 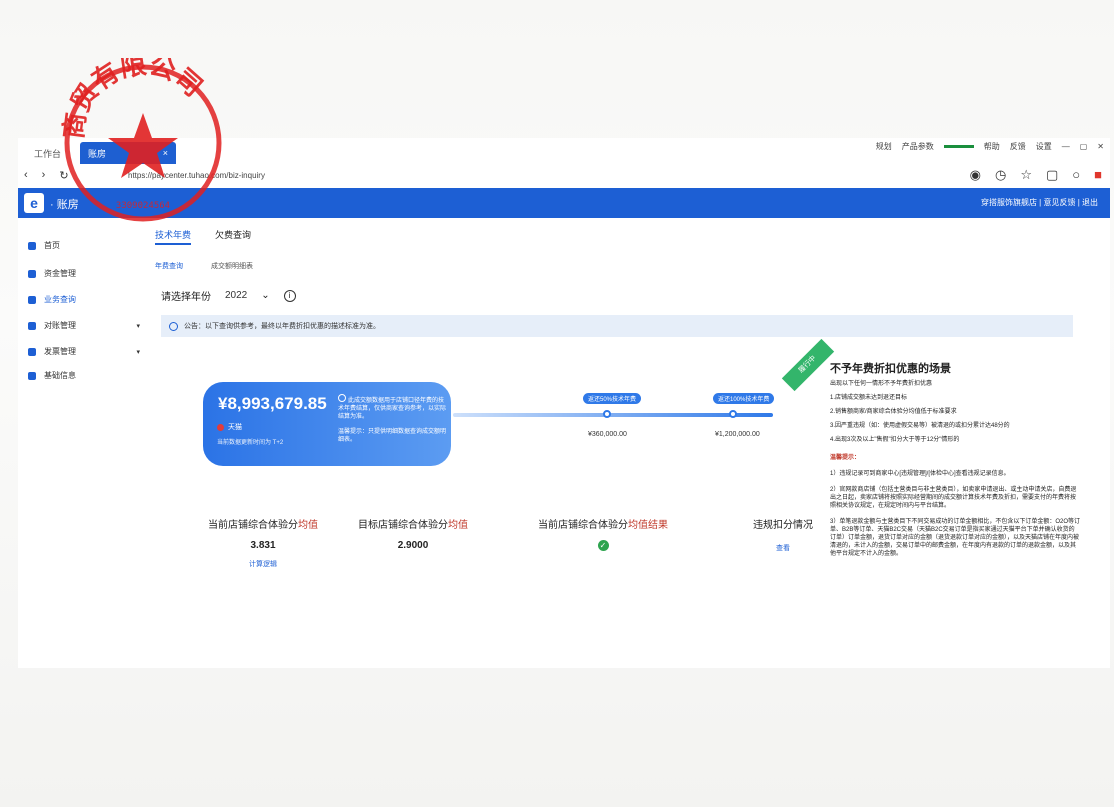 I want to click on menu-settings: 设置, so click(x=1044, y=146).